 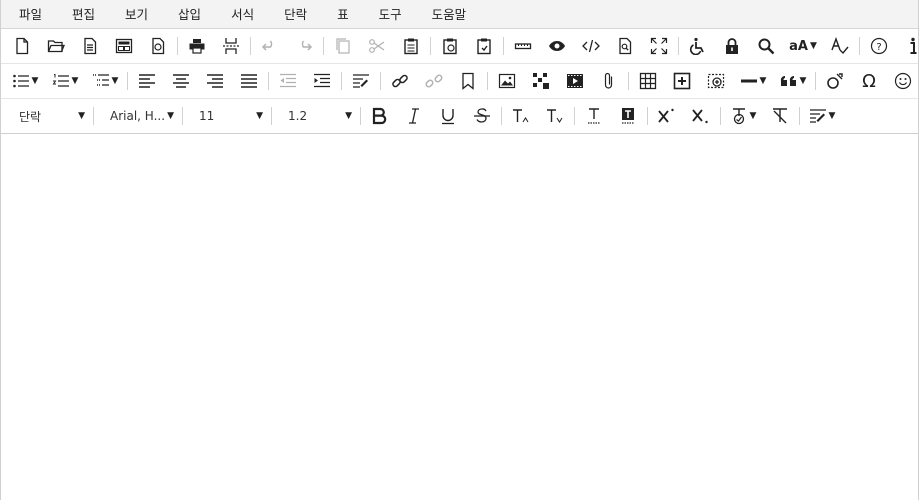 What do you see at coordinates (701, 116) in the screenshot?
I see `subscript-button` at bounding box center [701, 116].